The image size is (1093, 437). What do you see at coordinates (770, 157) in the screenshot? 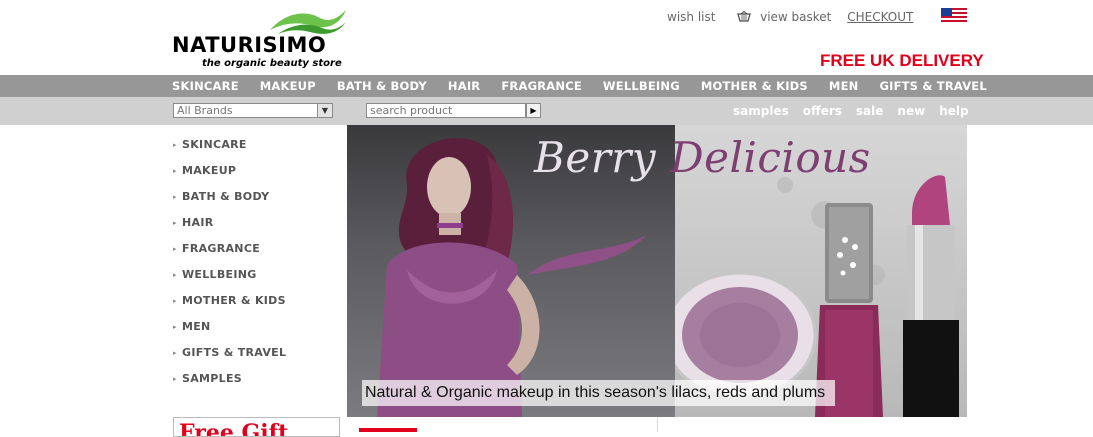
I see `hero-title-part2: Delicious` at bounding box center [770, 157].